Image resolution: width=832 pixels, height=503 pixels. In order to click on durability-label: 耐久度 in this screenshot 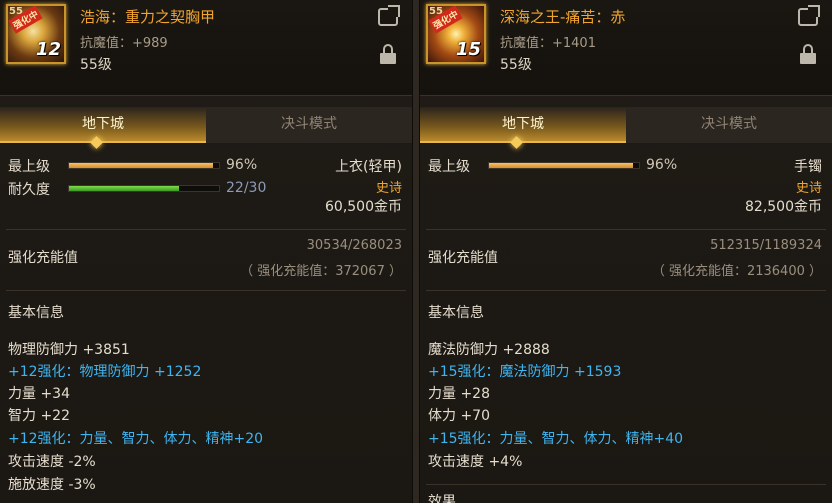, I will do `click(29, 190)`.